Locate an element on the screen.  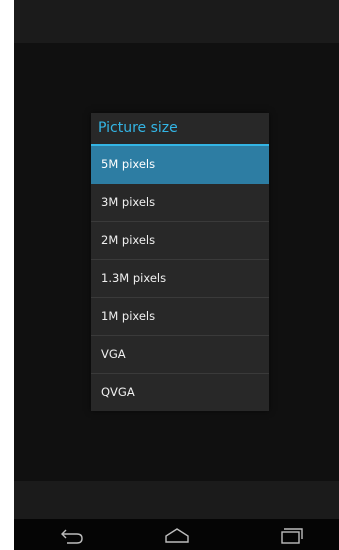
action-bar is located at coordinates (176, 21).